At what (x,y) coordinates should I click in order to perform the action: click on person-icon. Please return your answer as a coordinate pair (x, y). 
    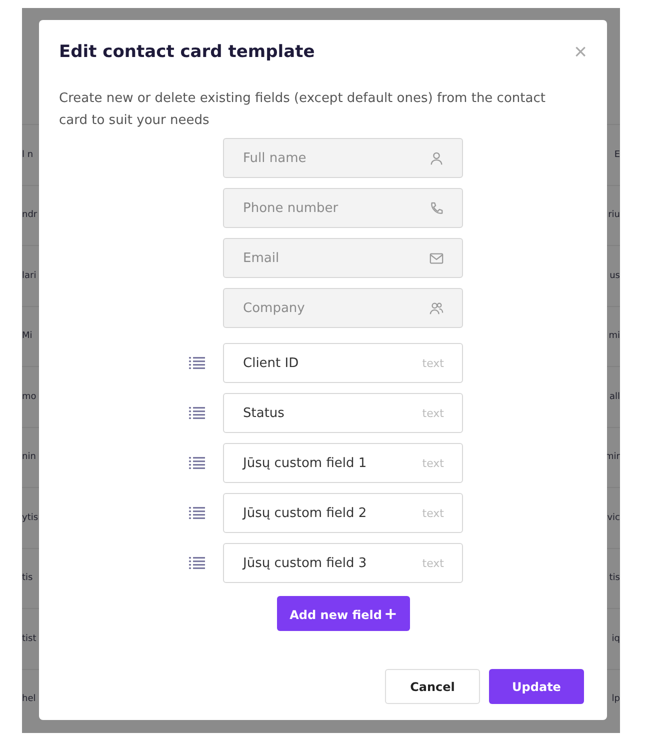
    Looking at the image, I should click on (436, 158).